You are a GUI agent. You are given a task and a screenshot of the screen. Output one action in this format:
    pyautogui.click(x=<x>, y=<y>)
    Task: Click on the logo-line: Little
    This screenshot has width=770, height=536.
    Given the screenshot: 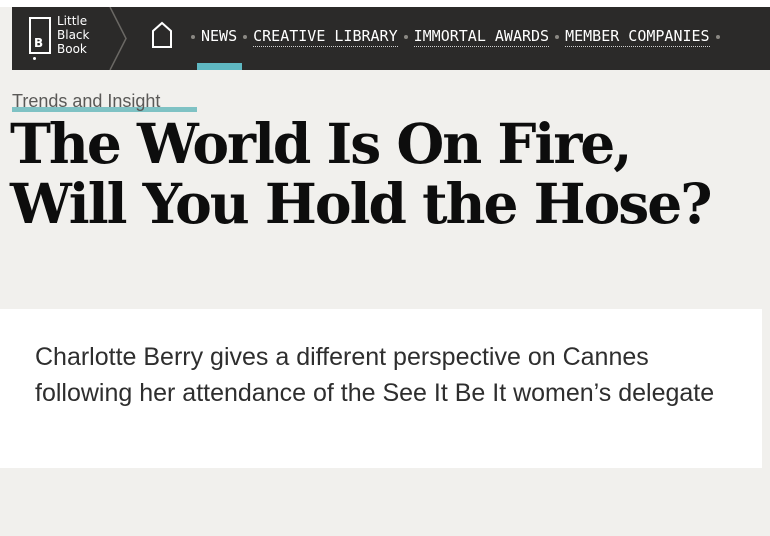 What is the action you would take?
    pyautogui.click(x=72, y=21)
    